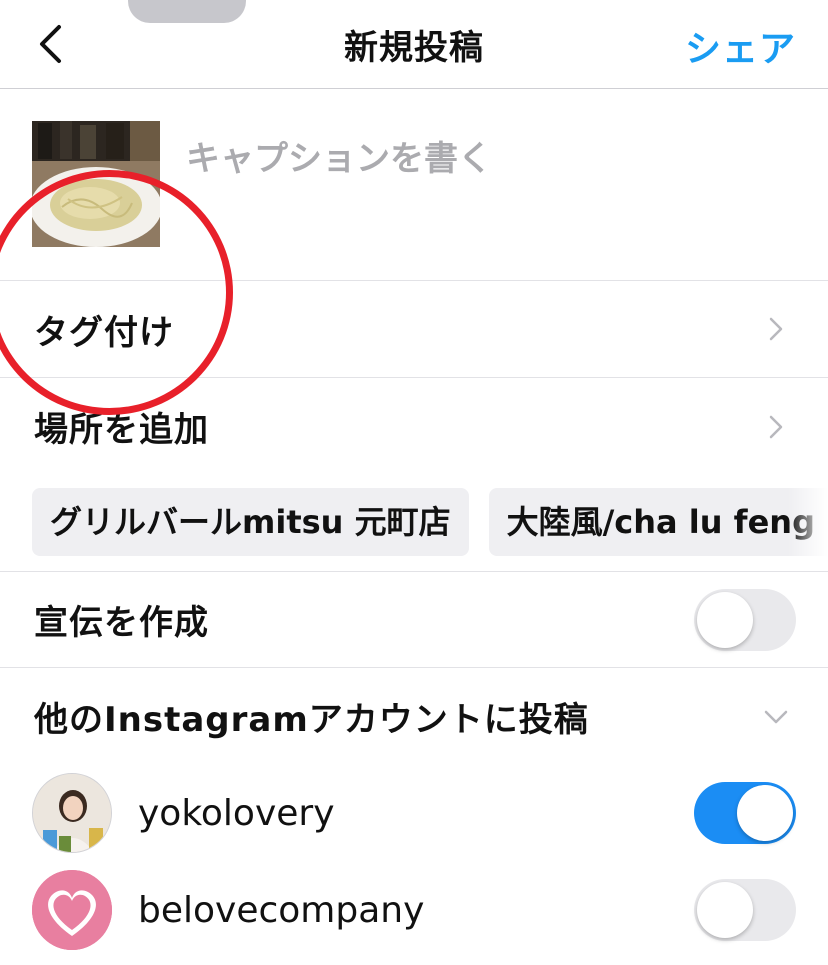  Describe the element at coordinates (414, 329) in the screenshot. I see `tag-people-row: タグ付け` at that location.